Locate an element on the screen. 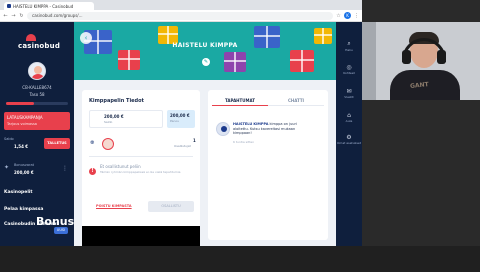 This screenshot has width=480, height=272. rightbar-item-label: Kohteet is located at coordinates (349, 73).